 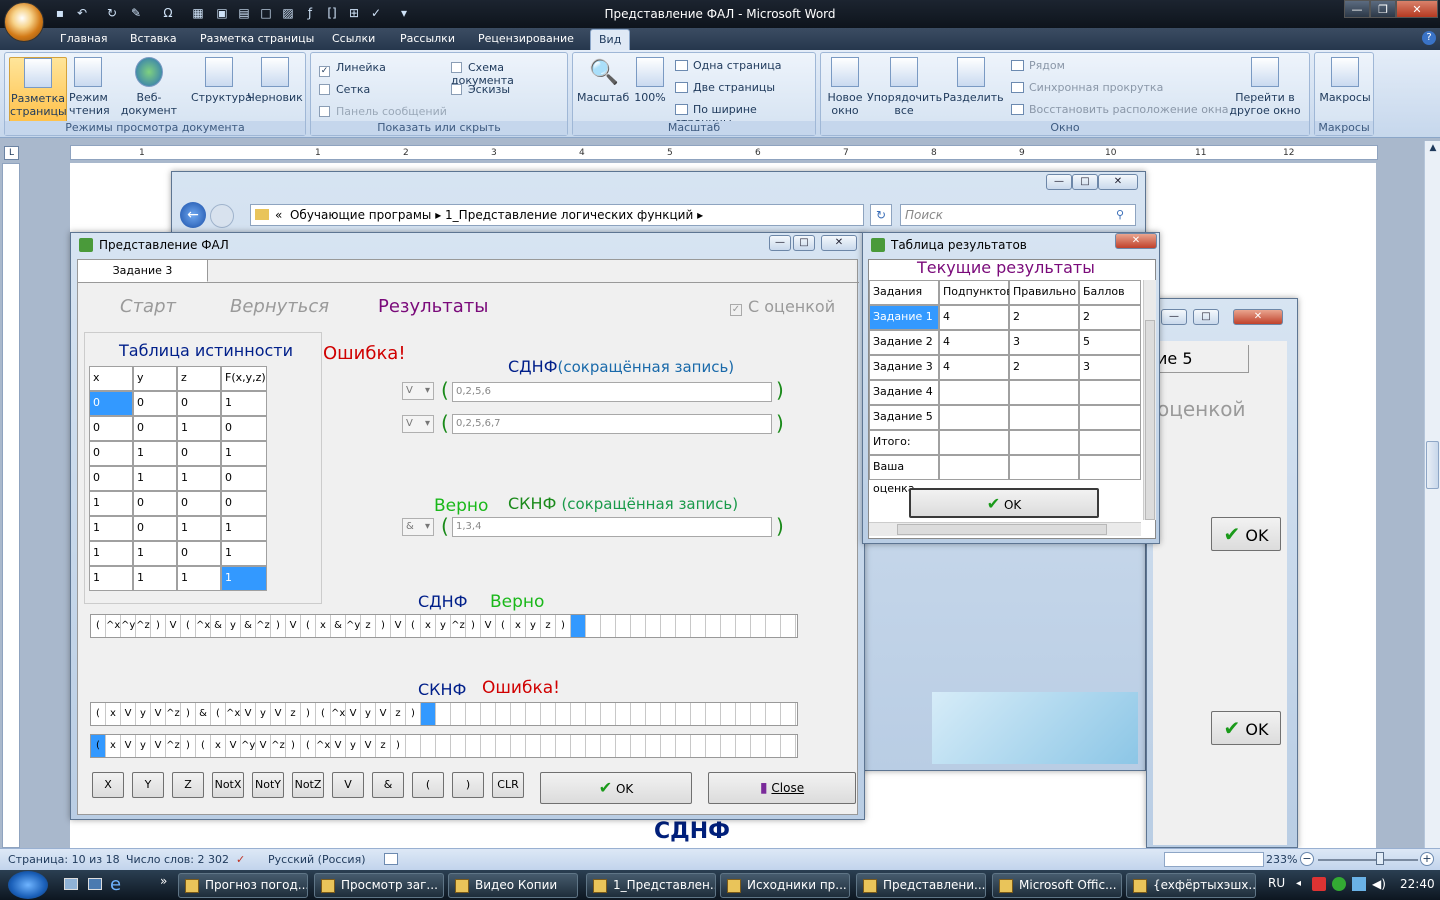 I want to click on results-cell: 4, so click(x=974, y=342).